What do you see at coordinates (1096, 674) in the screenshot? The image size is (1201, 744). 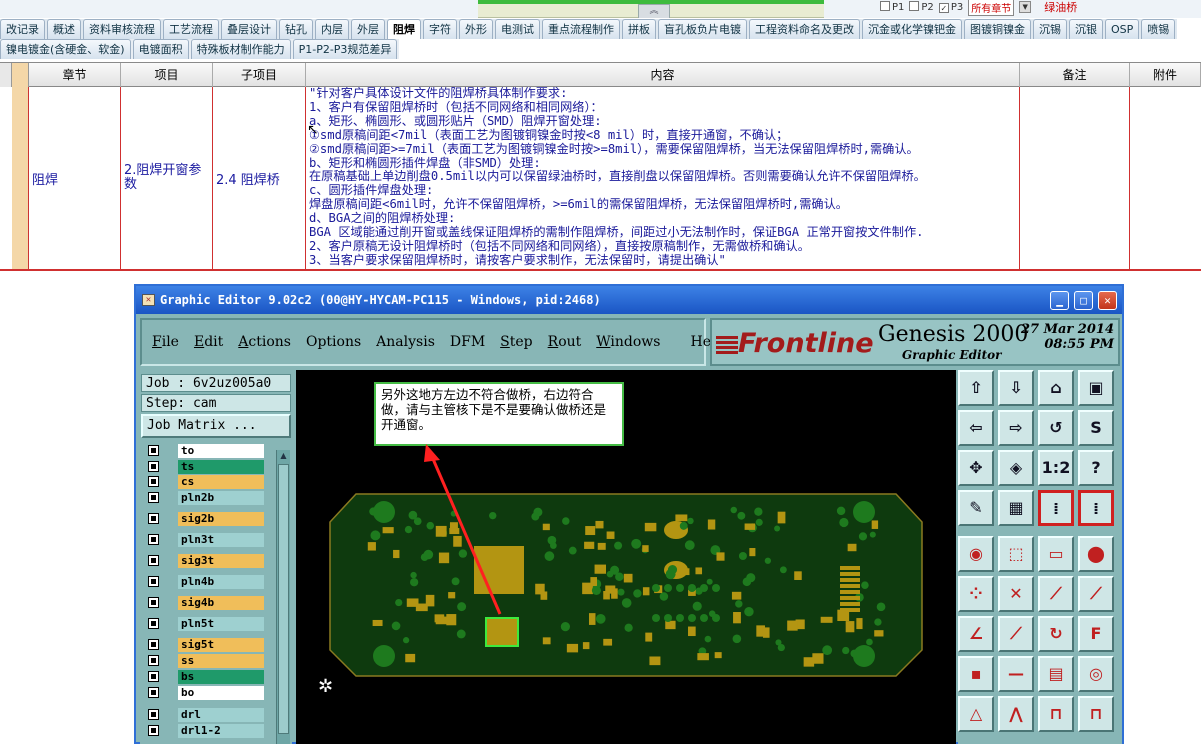 I see `circle-add-icon: ◎` at bounding box center [1096, 674].